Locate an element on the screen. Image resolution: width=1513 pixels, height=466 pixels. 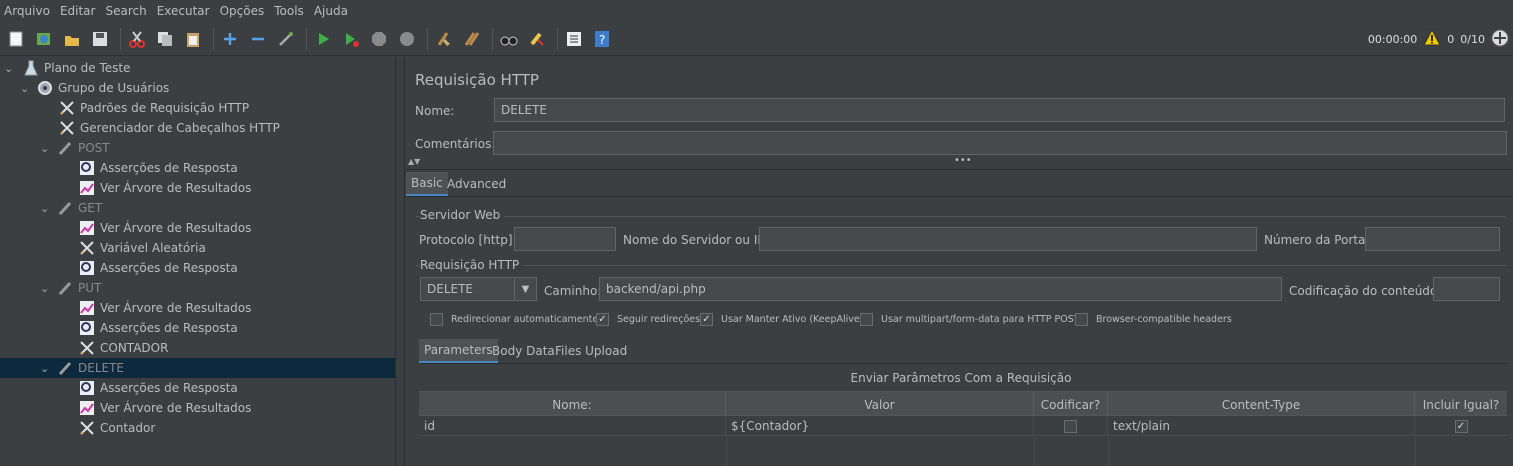
tab-files-upload: Files Upload is located at coordinates (591, 351).